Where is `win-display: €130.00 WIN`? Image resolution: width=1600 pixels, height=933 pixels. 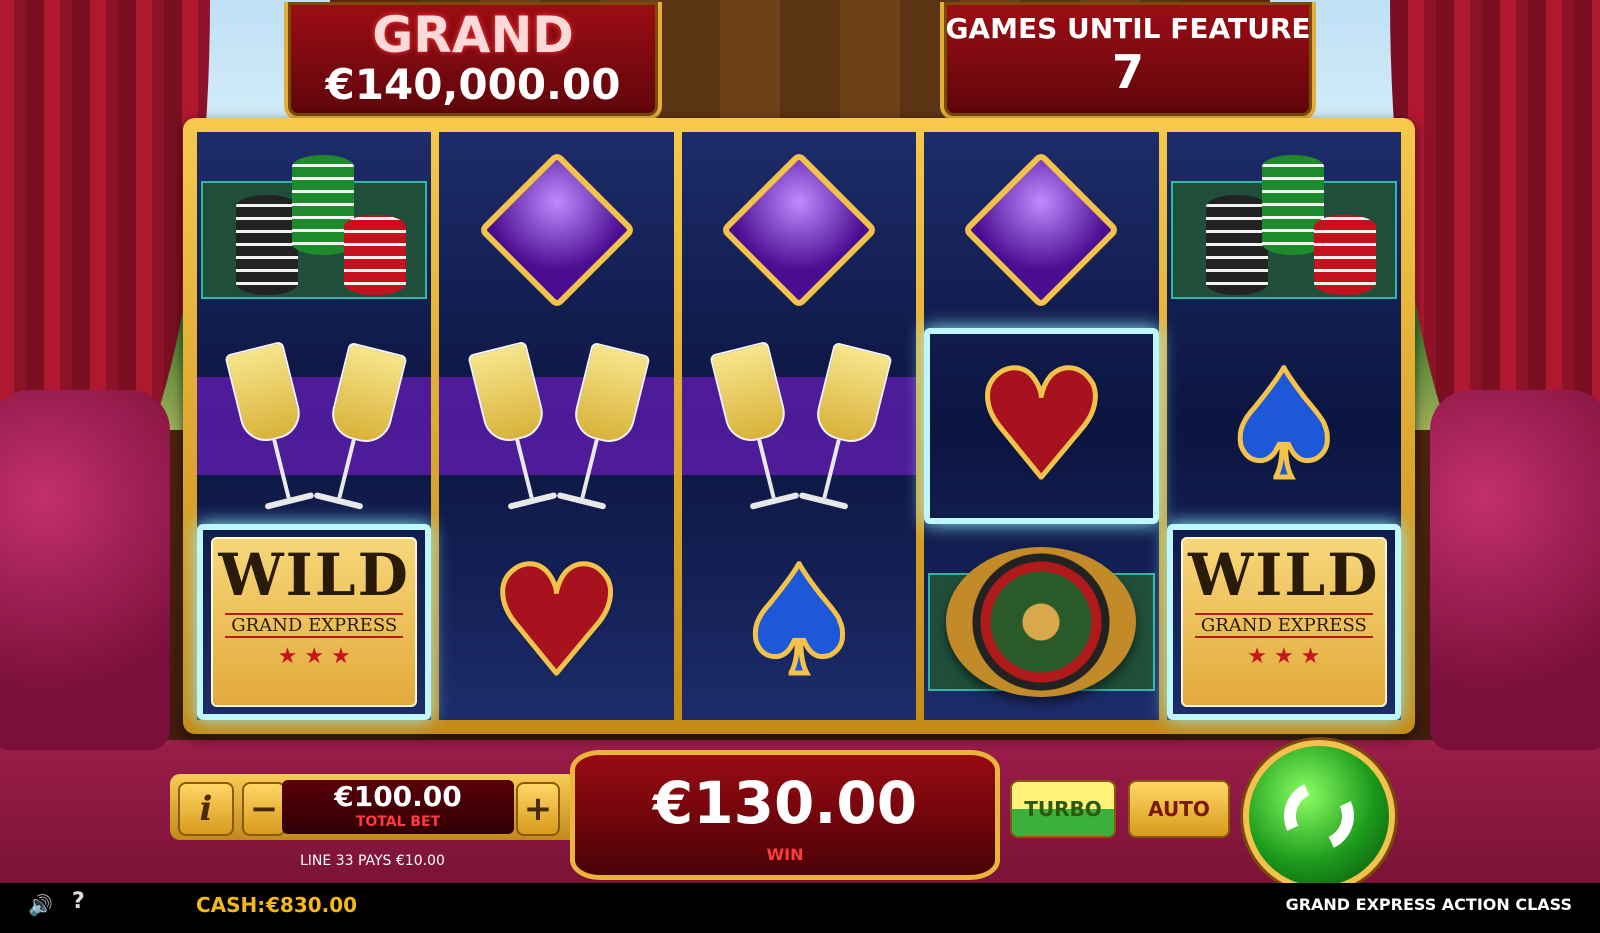 win-display: €130.00 WIN is located at coordinates (785, 815).